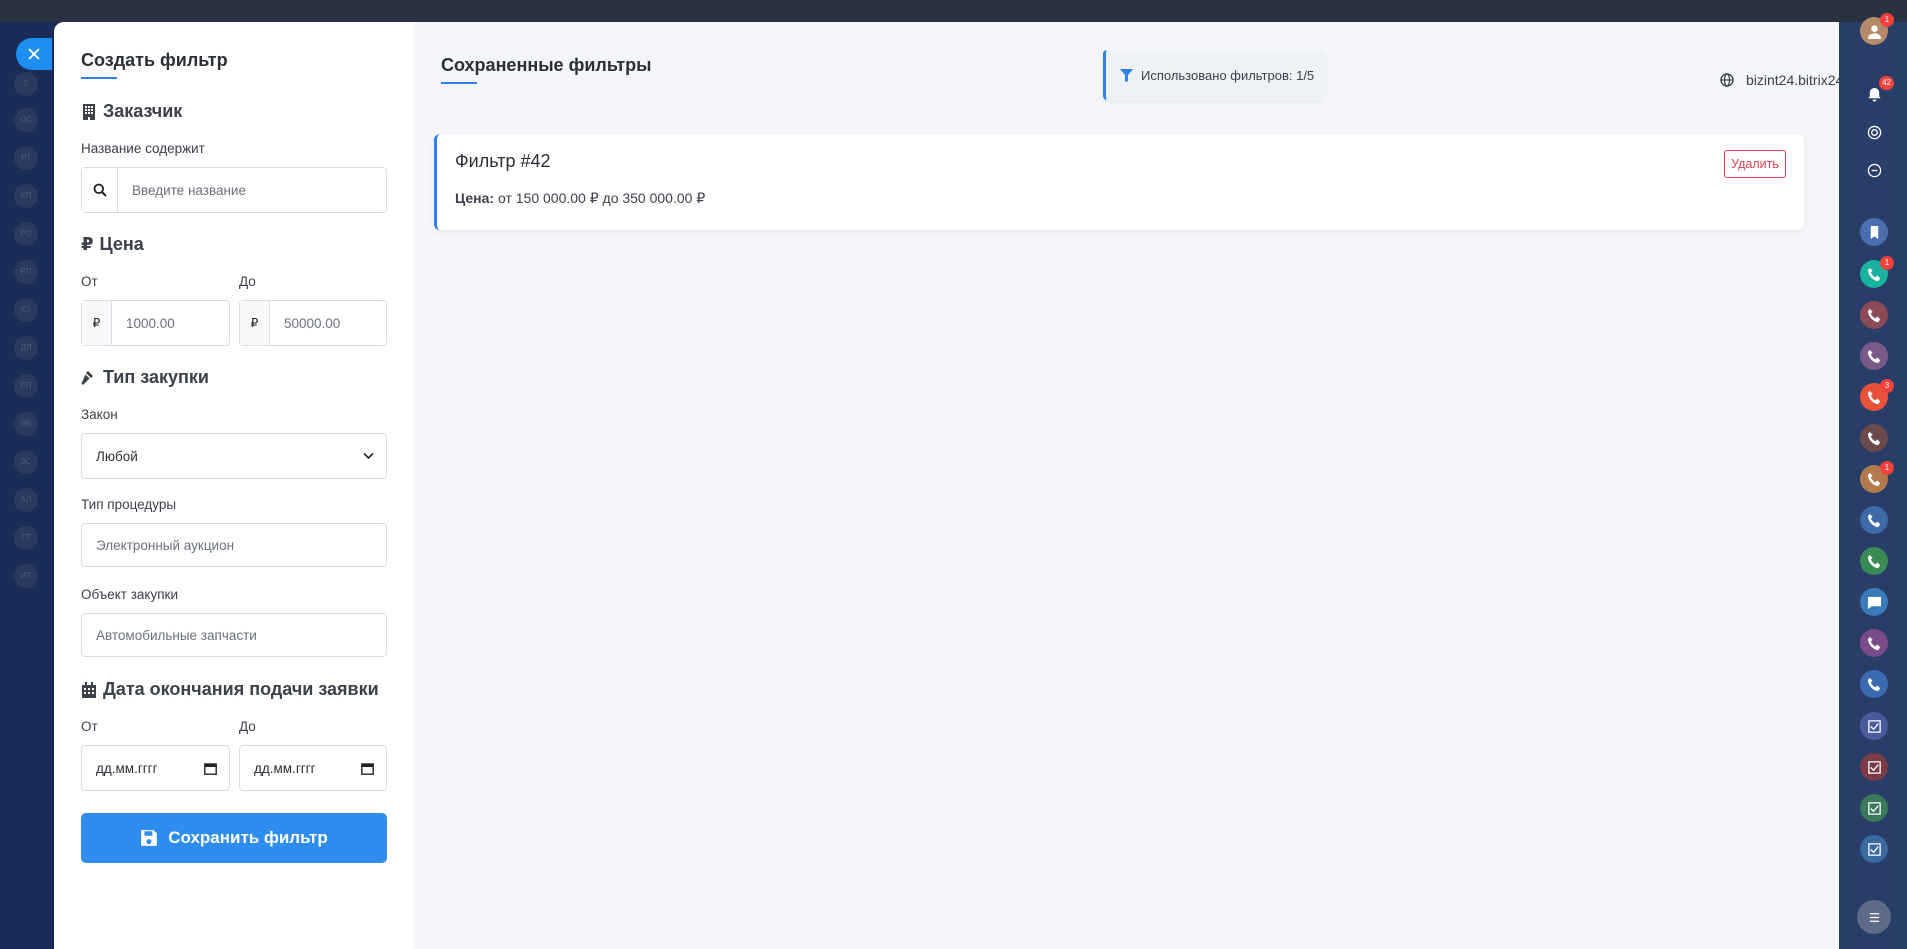 The image size is (1907, 949). I want to click on section-purchase-type-label: Тип закупки, so click(156, 377).